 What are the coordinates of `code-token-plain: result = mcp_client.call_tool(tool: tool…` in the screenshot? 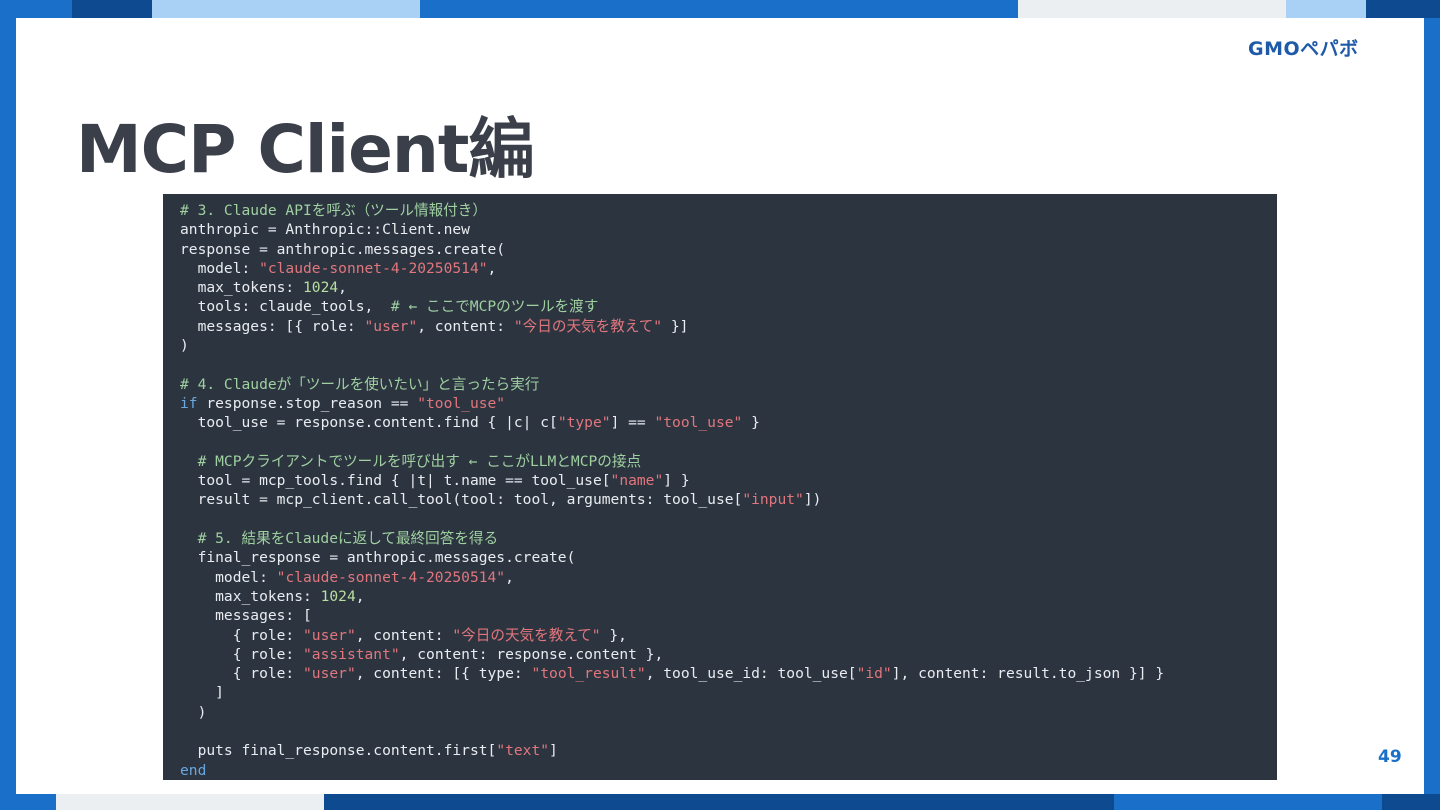 It's located at (461, 500).